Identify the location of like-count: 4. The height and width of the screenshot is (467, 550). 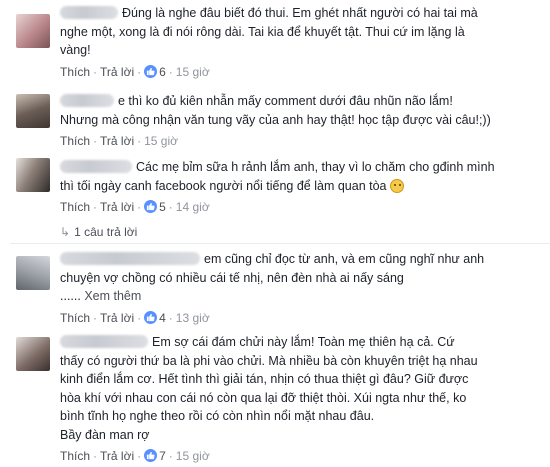
(162, 318).